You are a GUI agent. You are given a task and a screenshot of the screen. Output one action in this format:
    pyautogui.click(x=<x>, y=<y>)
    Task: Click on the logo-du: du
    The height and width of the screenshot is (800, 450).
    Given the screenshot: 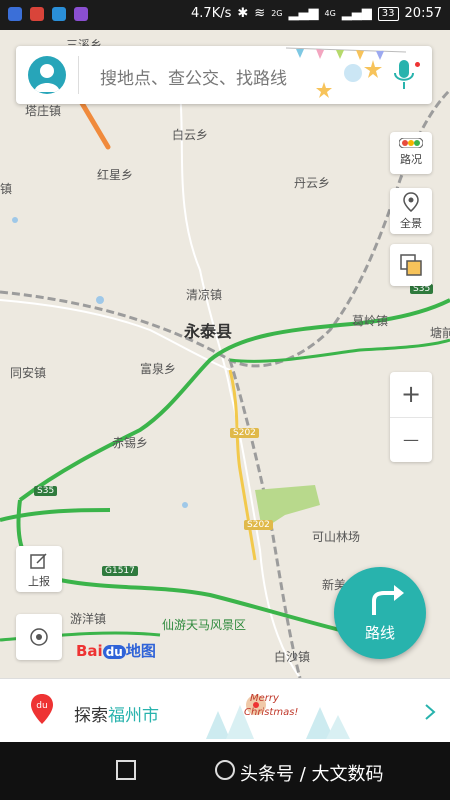 What is the action you would take?
    pyautogui.click(x=114, y=652)
    